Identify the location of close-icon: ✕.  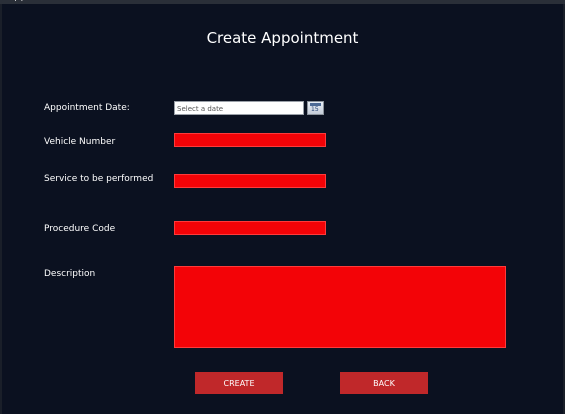
(555, 1).